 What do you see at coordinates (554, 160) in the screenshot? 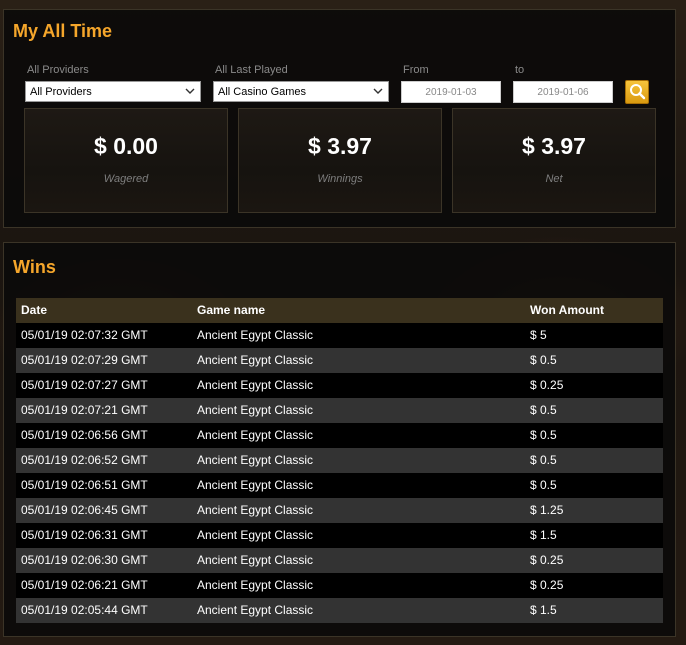
I see `net-card: $ 3.97 Net` at bounding box center [554, 160].